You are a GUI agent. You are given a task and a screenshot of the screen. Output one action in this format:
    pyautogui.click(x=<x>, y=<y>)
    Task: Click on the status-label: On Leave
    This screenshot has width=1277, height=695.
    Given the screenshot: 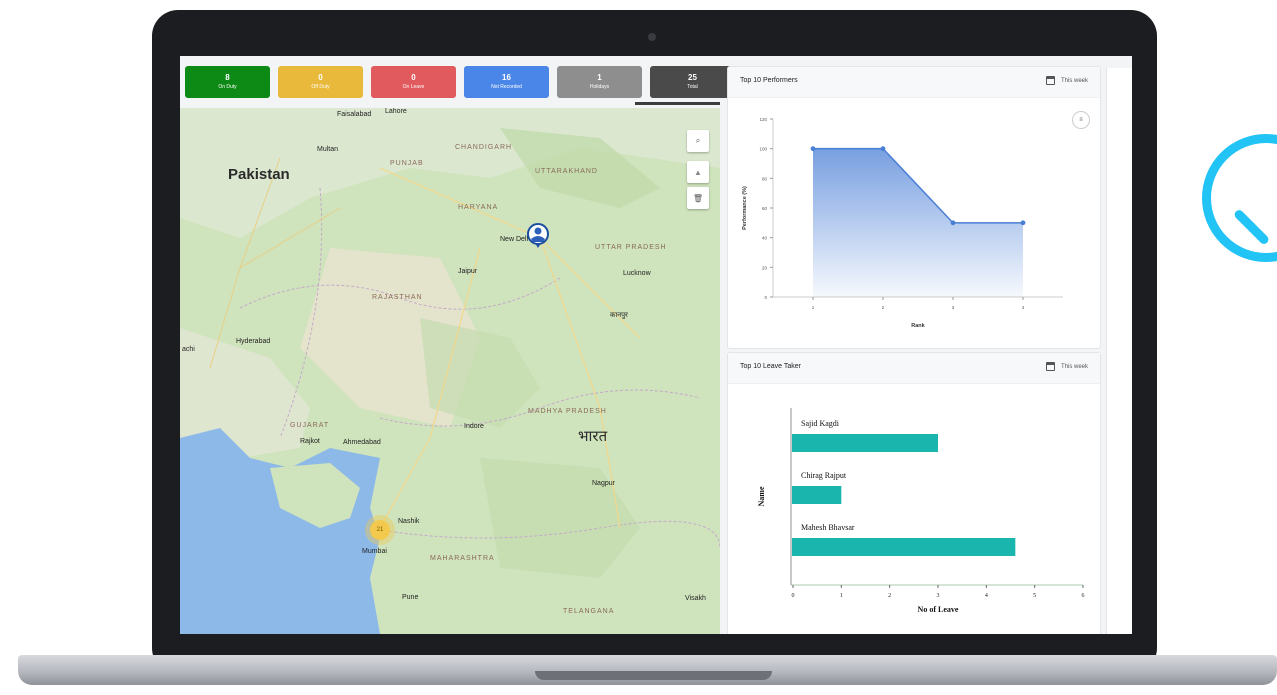 What is the action you would take?
    pyautogui.click(x=413, y=87)
    